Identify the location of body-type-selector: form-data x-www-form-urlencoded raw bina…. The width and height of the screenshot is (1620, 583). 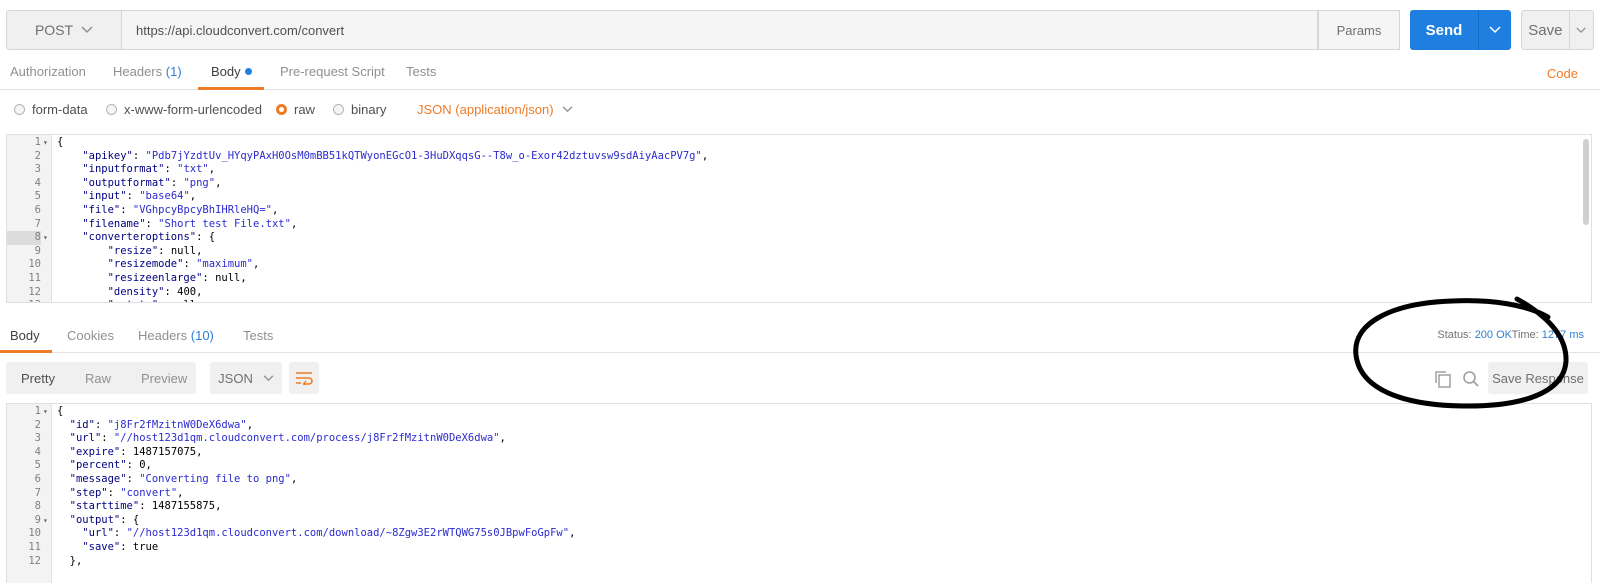
(794, 111).